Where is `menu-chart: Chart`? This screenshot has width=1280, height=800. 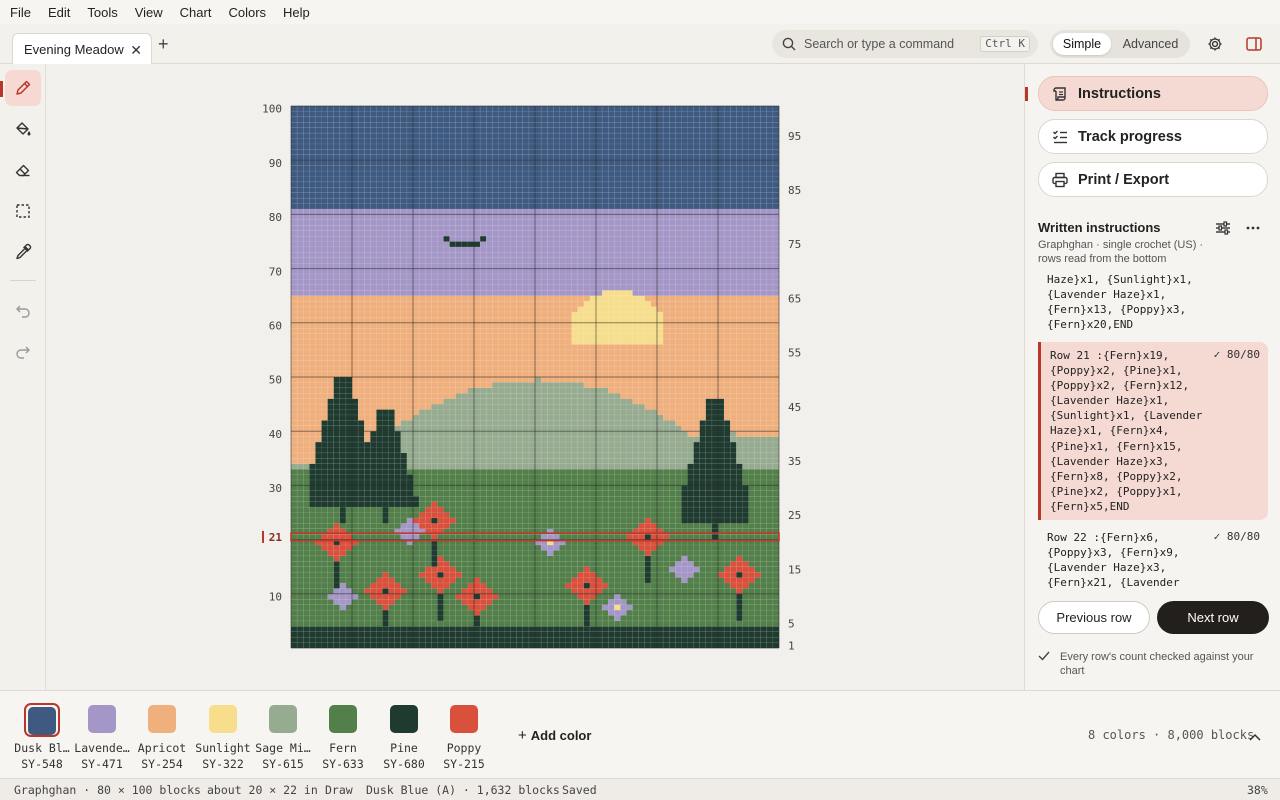 menu-chart: Chart is located at coordinates (196, 12).